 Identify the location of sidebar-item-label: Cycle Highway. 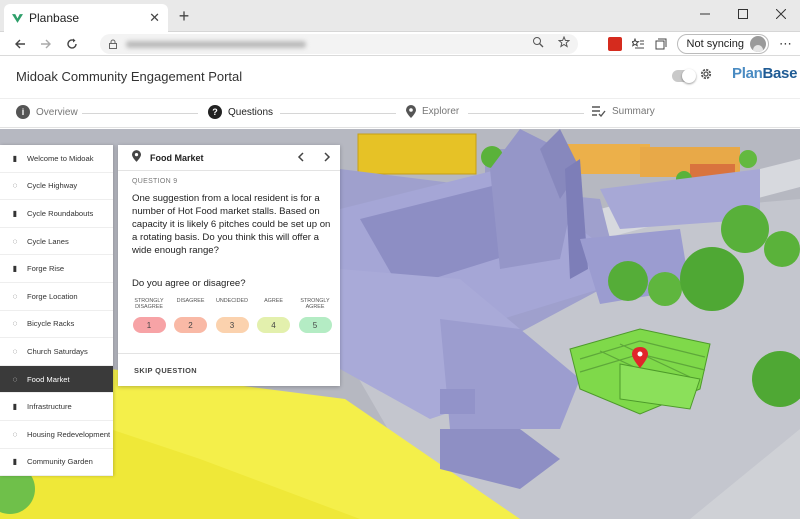
(52, 186).